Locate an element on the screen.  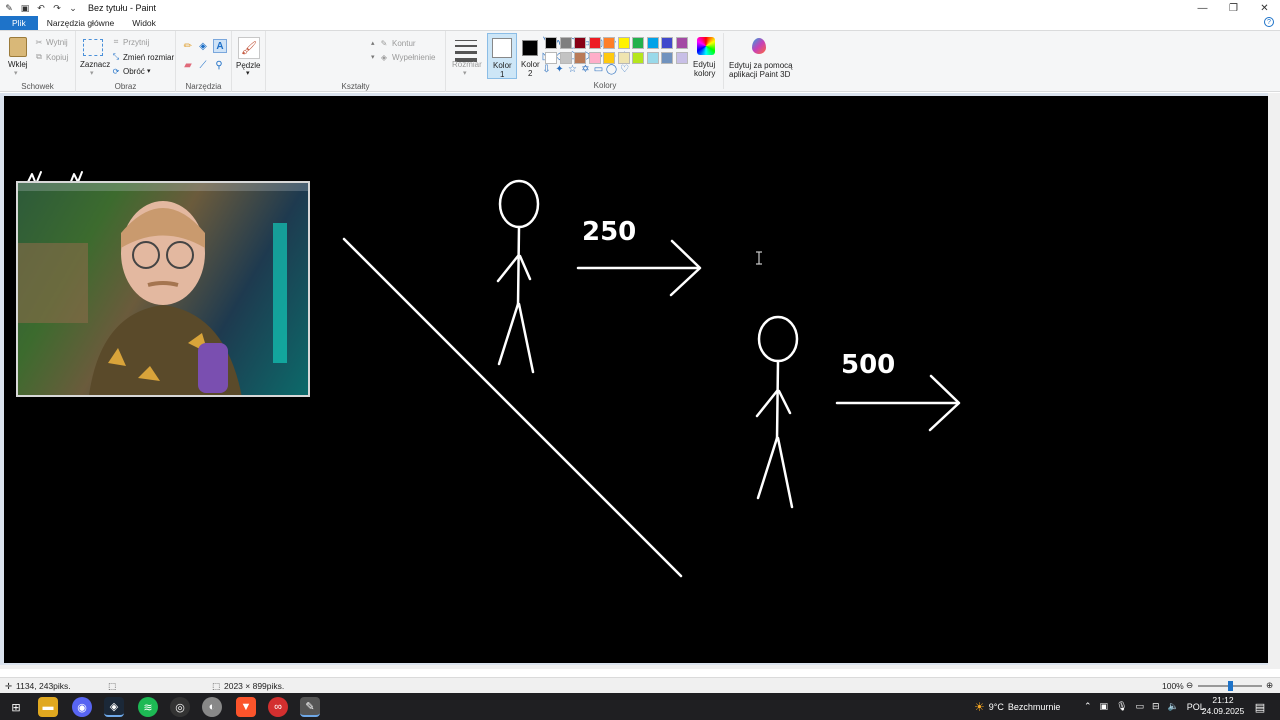
paste-button-label: Wklej is located at coordinates (18, 64).